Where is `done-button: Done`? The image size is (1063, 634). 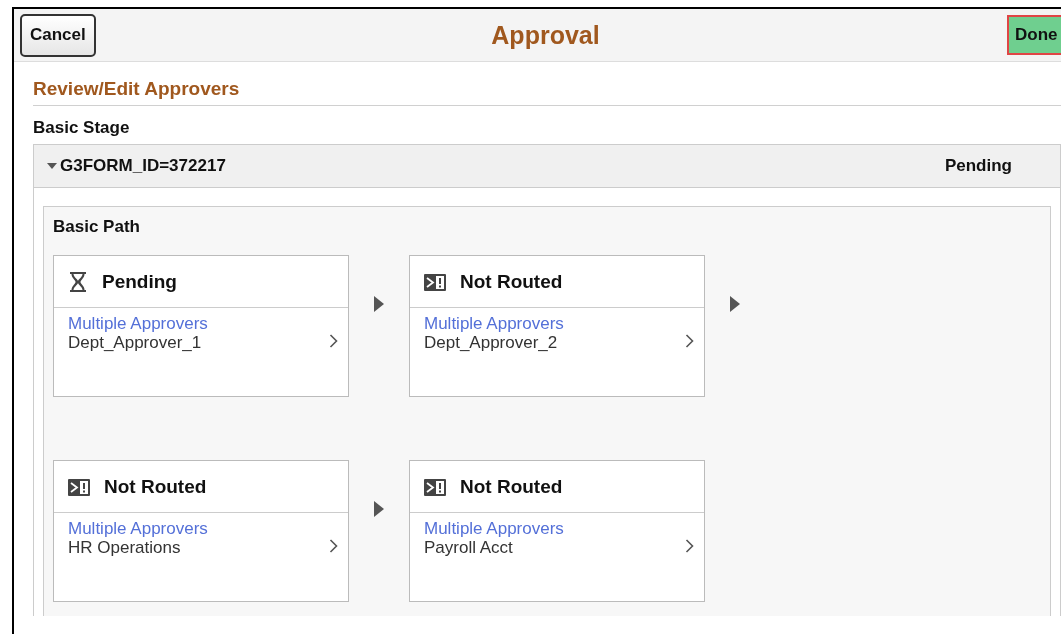
done-button: Done is located at coordinates (1034, 35).